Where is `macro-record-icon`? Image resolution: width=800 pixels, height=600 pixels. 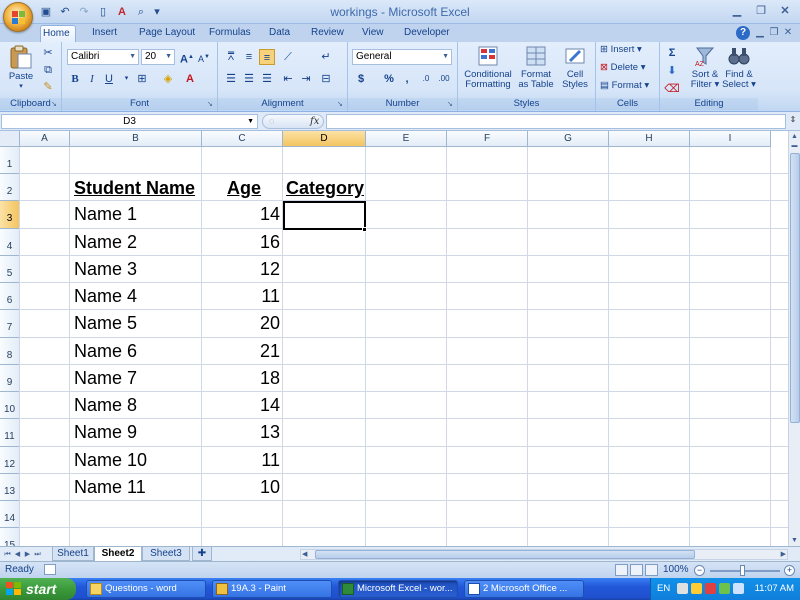
macro-record-icon is located at coordinates (50, 569).